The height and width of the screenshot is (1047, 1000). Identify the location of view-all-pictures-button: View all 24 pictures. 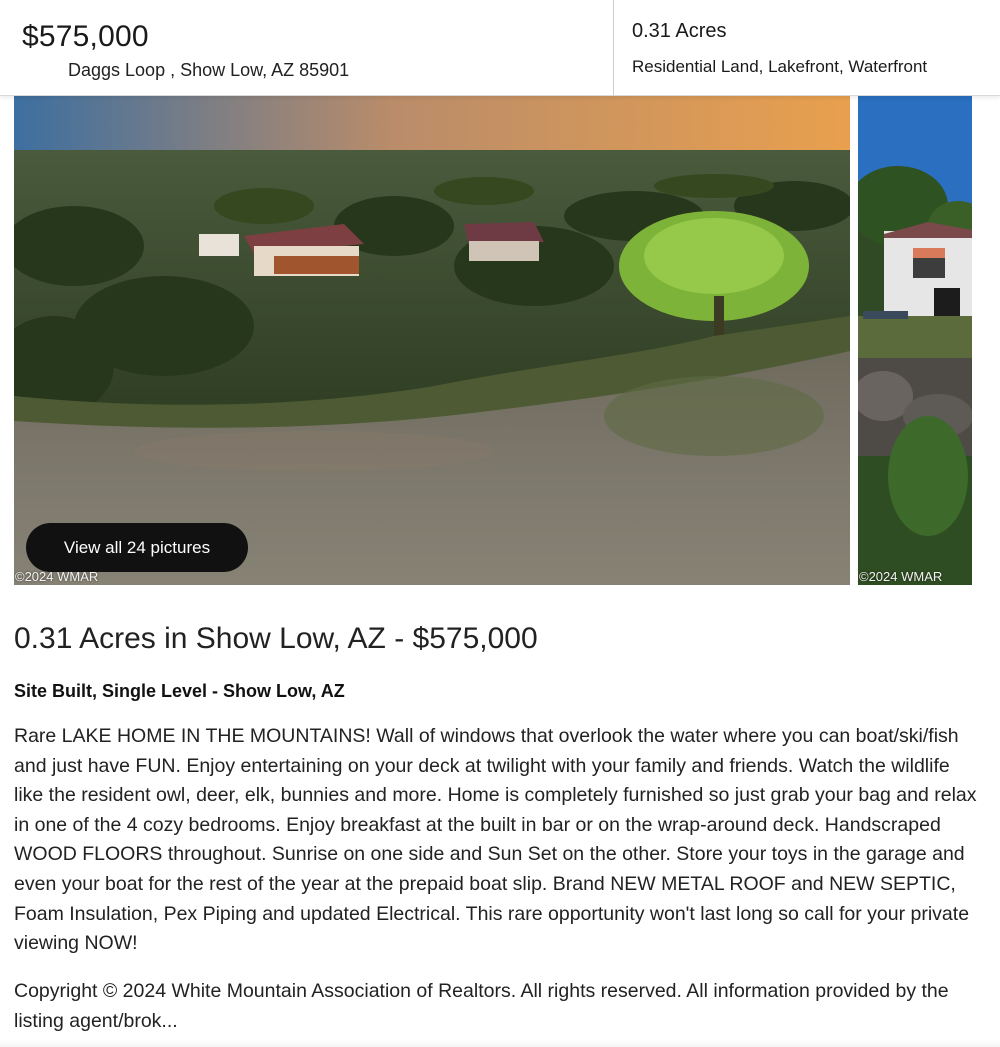
(137, 547).